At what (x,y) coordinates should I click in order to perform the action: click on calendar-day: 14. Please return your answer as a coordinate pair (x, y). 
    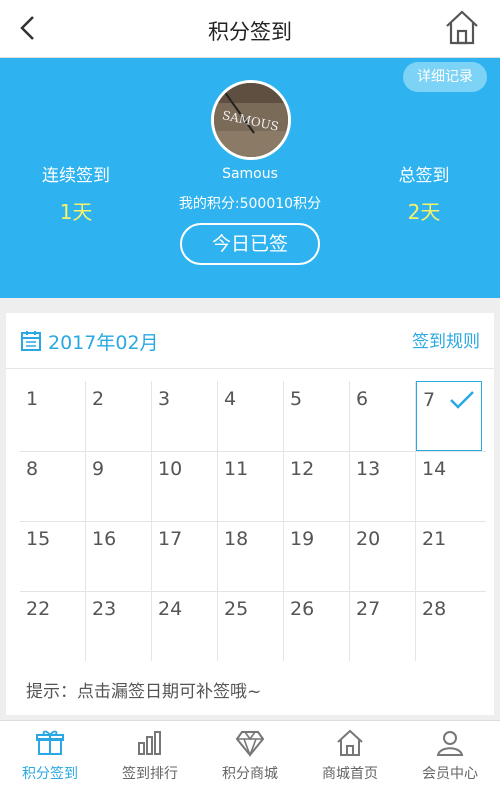
    Looking at the image, I should click on (449, 486).